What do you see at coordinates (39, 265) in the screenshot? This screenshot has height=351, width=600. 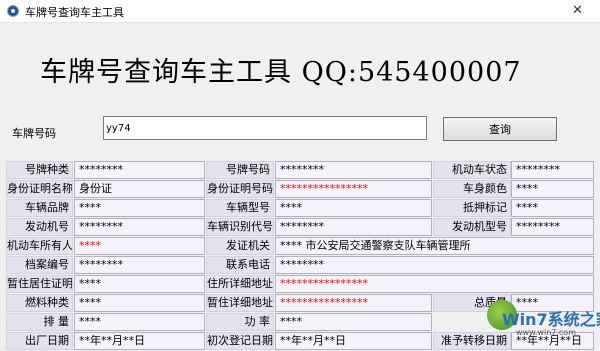 I see `field-label: 档案编号` at bounding box center [39, 265].